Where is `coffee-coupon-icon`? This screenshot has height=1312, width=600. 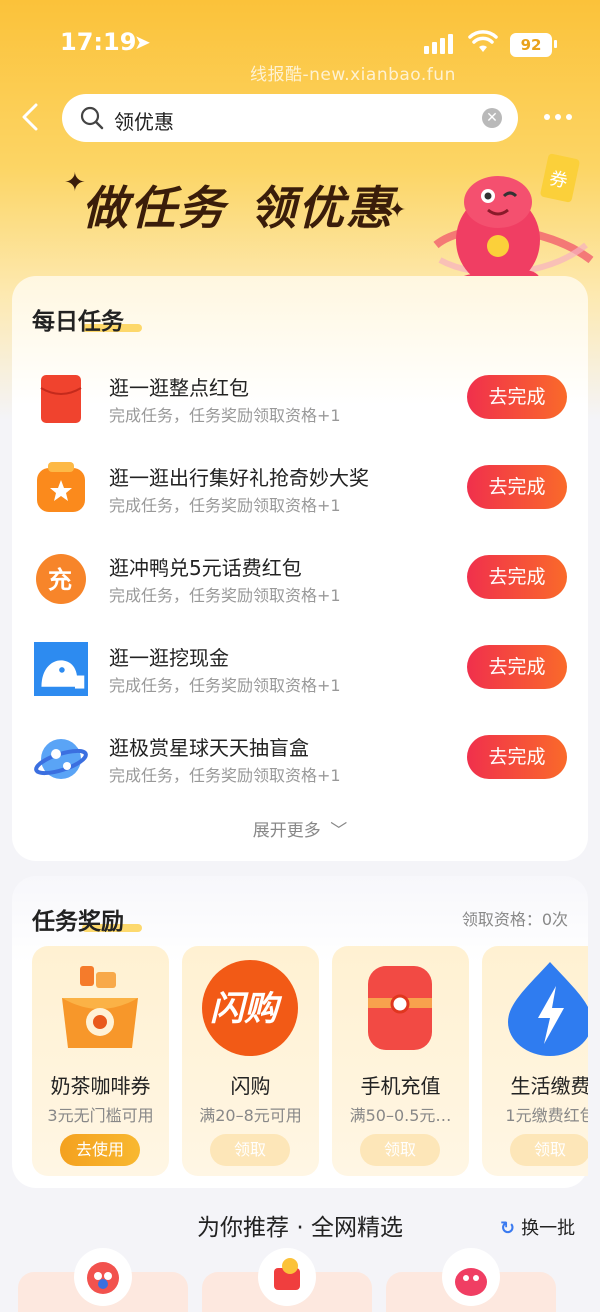 coffee-coupon-icon is located at coordinates (100, 1007).